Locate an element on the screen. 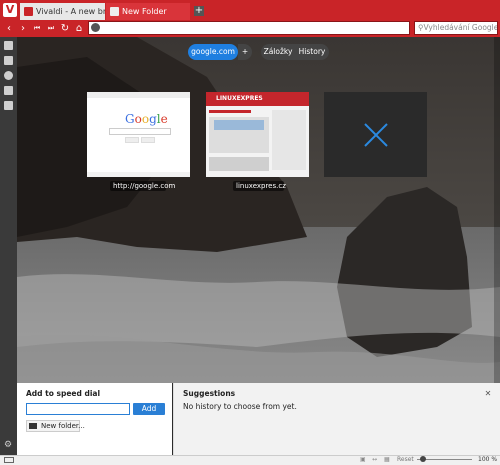  thumbnail-searchbox is located at coordinates (140, 131).